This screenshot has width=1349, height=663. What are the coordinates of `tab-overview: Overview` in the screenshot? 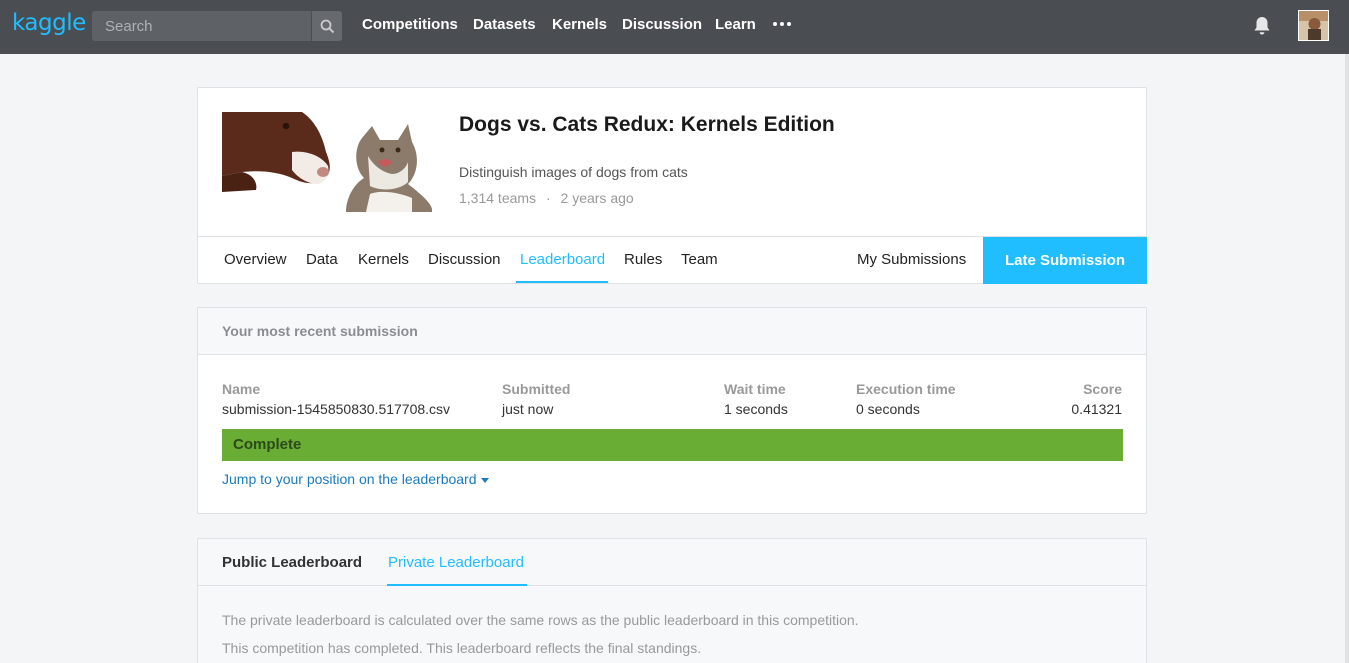 It's located at (255, 259).